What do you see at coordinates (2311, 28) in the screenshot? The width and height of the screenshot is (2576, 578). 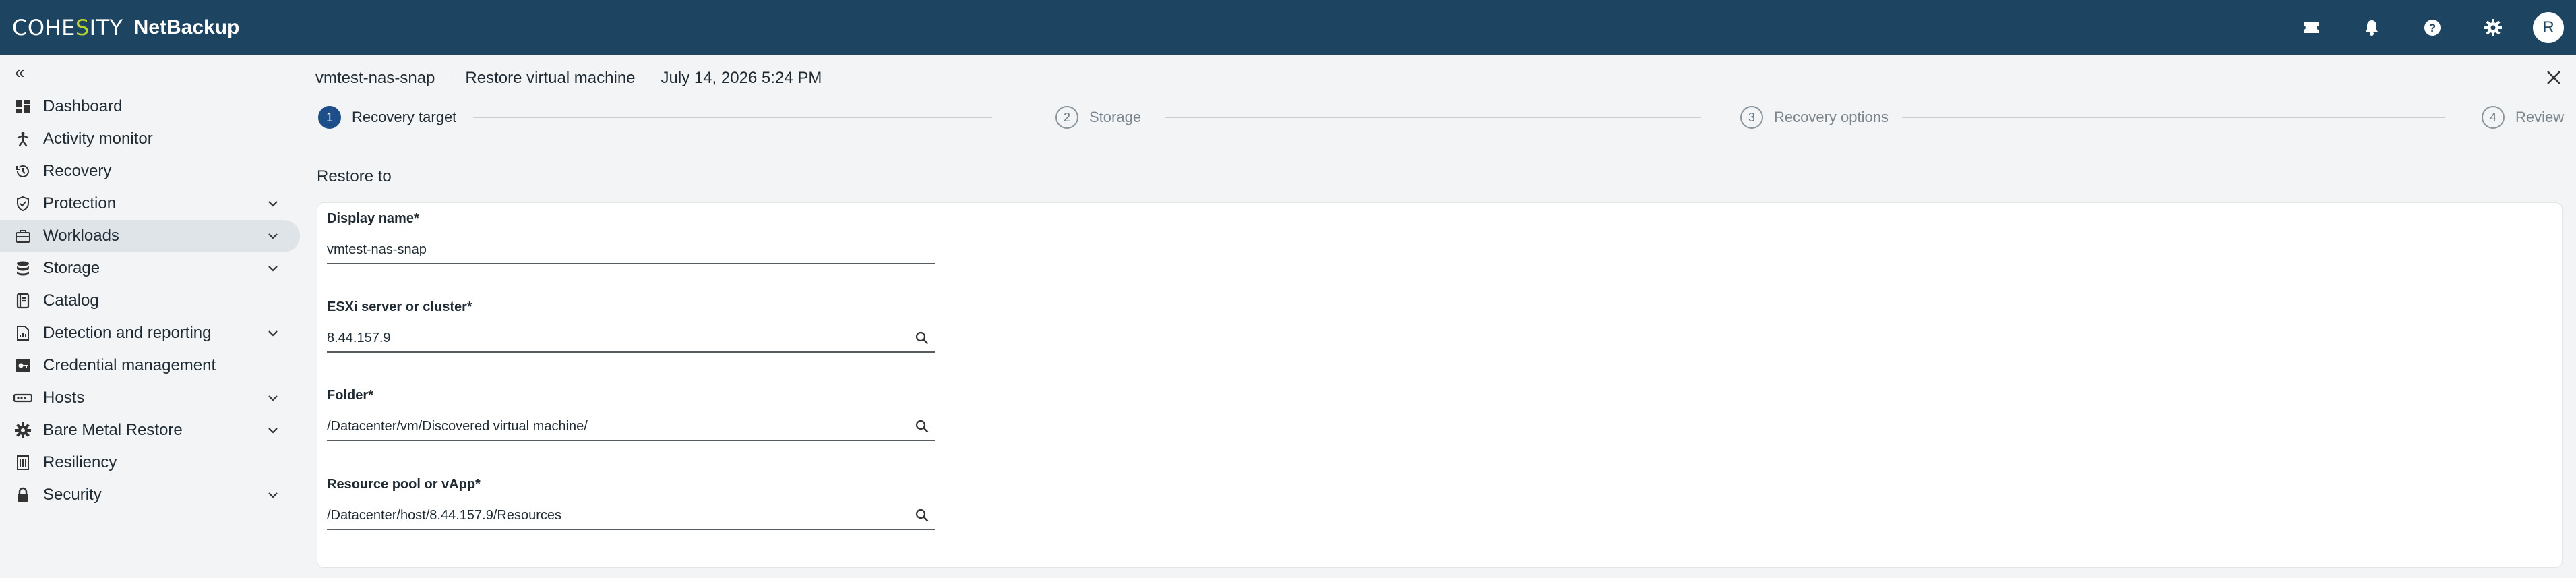 I see `ticket-icon` at bounding box center [2311, 28].